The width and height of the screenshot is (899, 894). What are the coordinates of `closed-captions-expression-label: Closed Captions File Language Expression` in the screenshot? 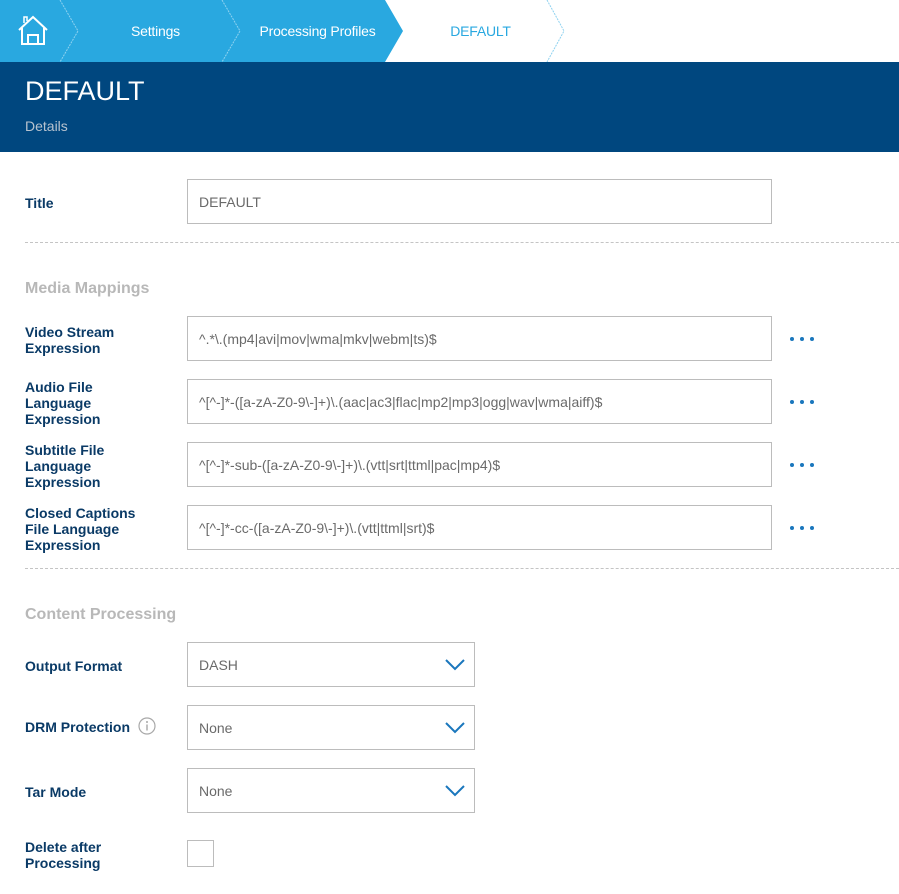 It's located at (80, 529).